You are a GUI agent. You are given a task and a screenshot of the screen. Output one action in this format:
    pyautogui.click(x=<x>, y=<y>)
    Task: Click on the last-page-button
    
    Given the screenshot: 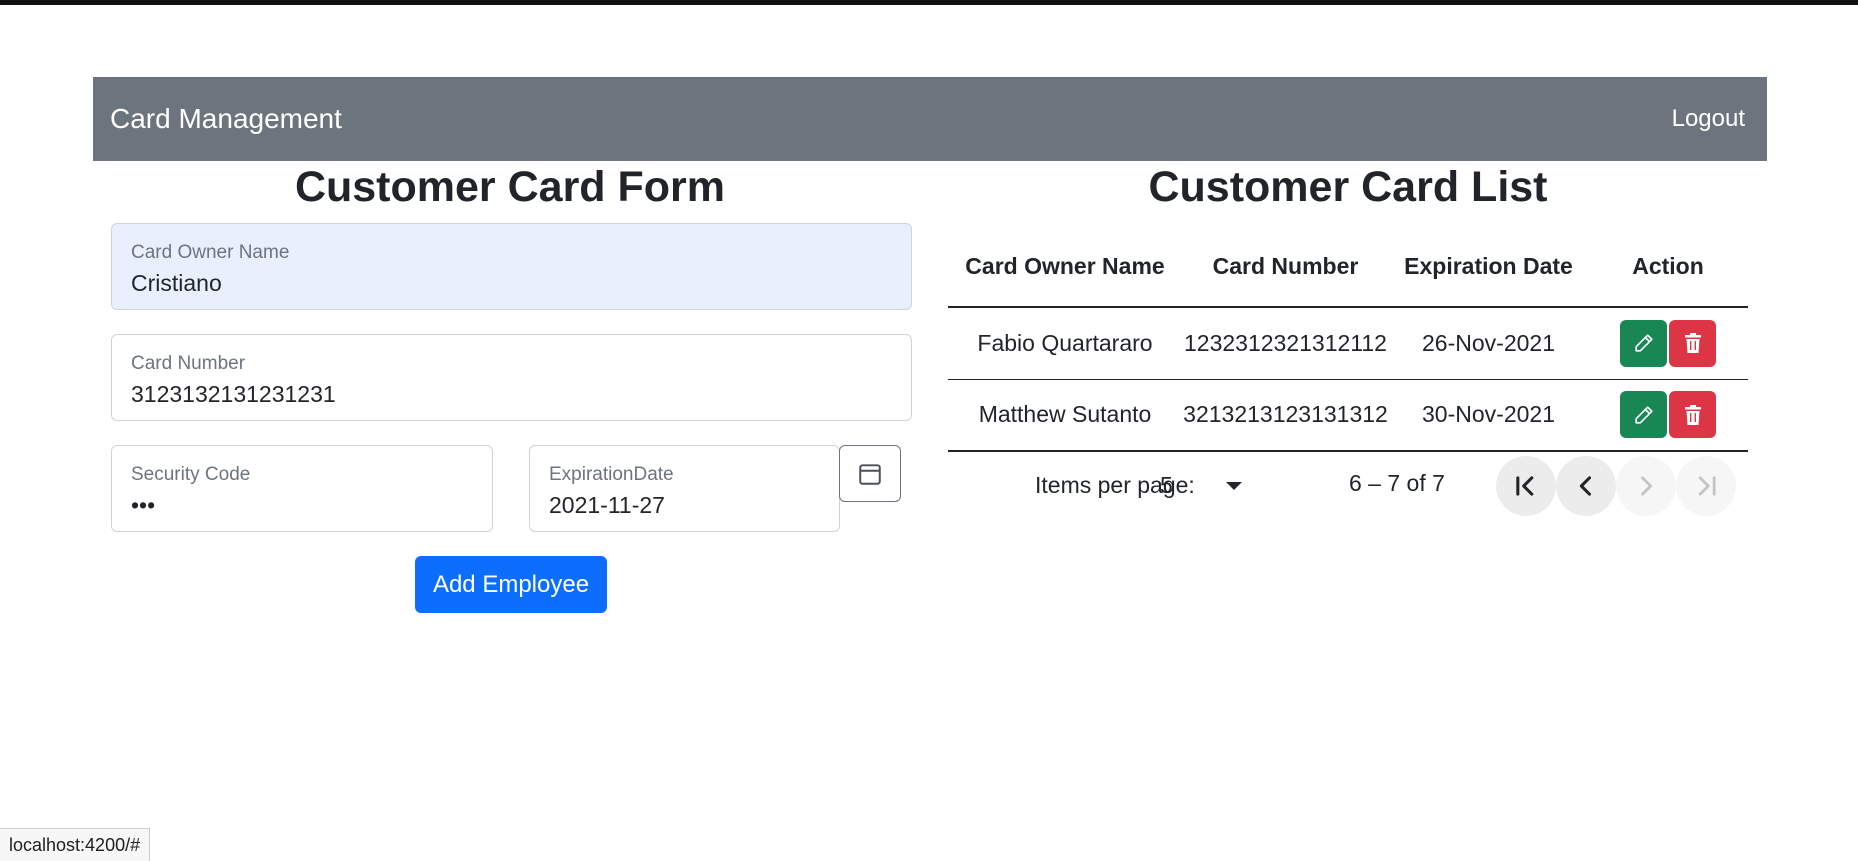 What is the action you would take?
    pyautogui.click(x=1706, y=486)
    